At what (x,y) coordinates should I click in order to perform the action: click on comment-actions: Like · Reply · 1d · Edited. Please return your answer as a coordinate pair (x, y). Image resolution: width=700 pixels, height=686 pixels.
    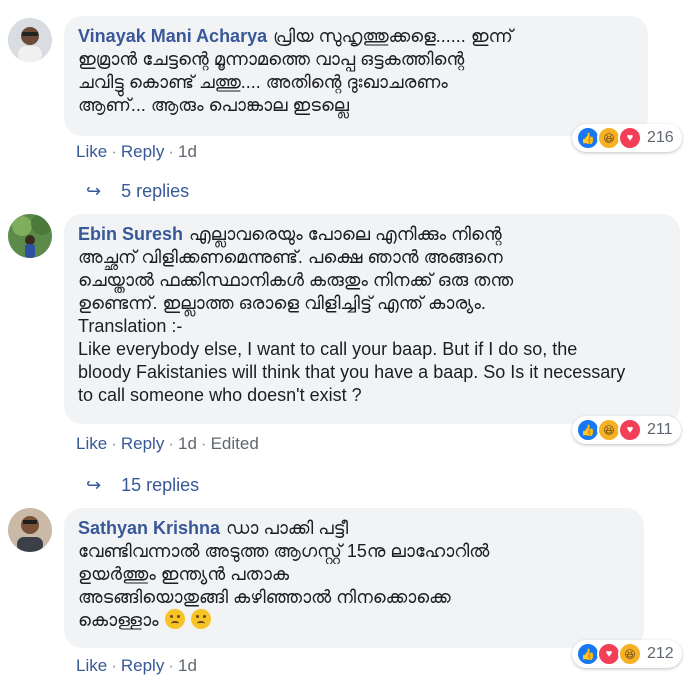
    Looking at the image, I should click on (167, 444).